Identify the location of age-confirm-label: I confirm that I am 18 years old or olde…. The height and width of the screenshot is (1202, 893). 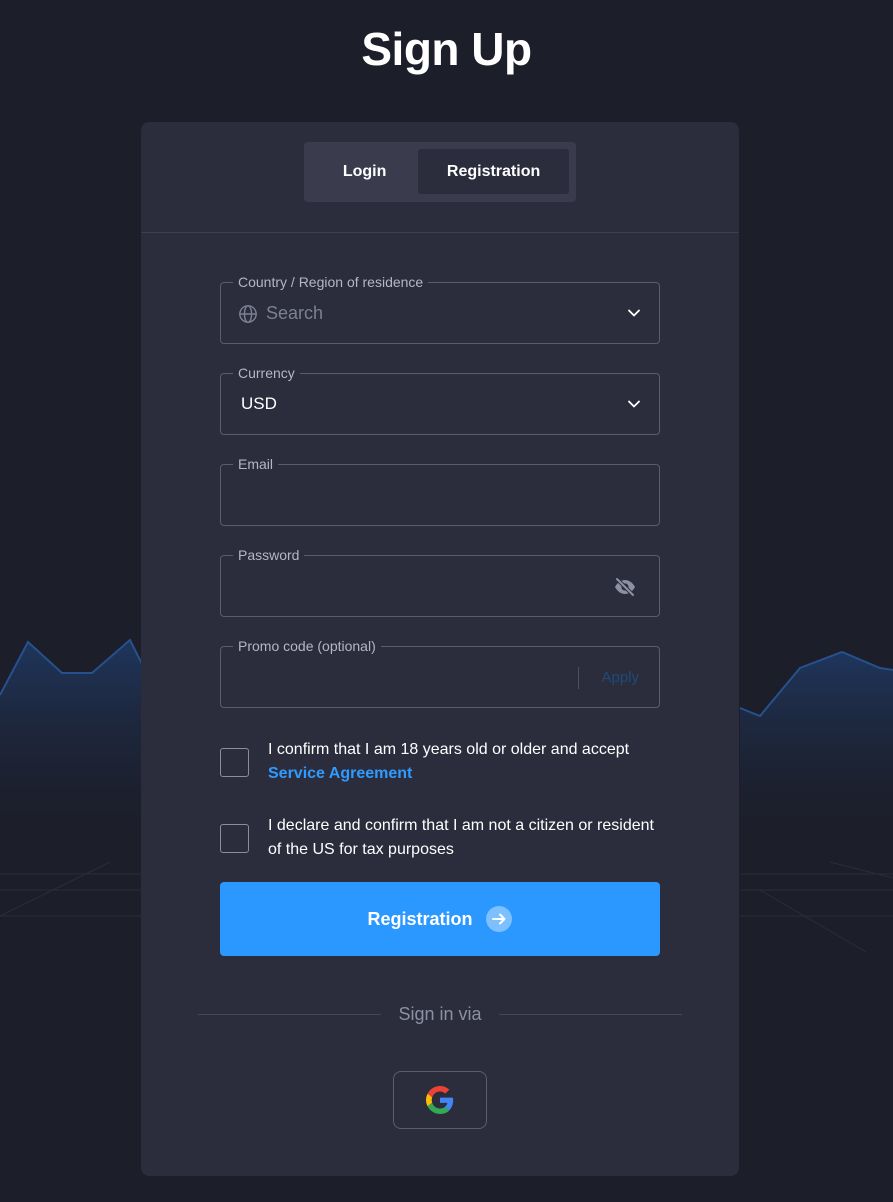
(449, 749).